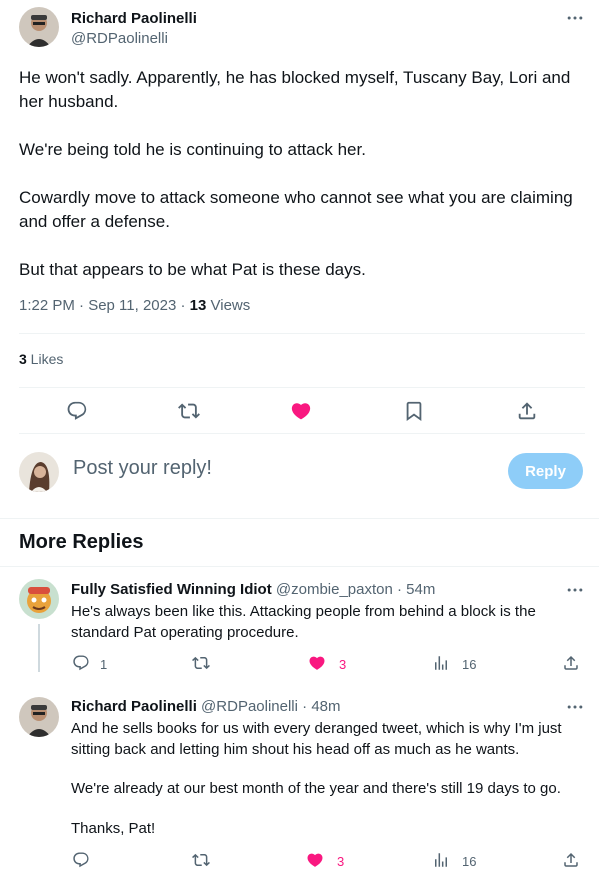 The width and height of the screenshot is (599, 879). Describe the element at coordinates (319, 706) in the screenshot. I see `reply-time: · 48m` at that location.